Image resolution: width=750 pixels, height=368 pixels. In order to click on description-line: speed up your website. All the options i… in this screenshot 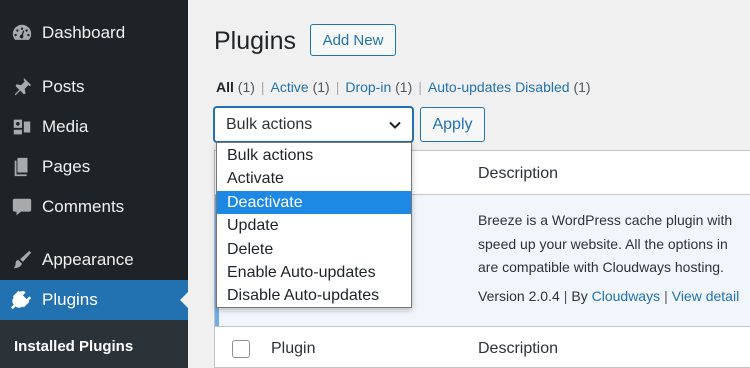, I will do `click(603, 243)`.